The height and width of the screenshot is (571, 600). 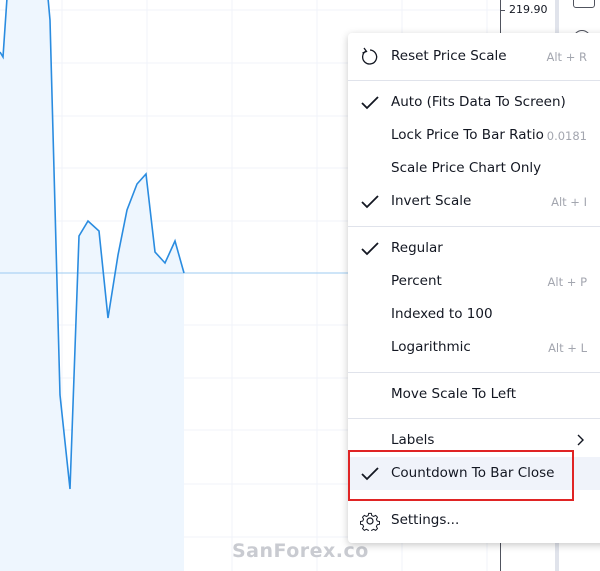 What do you see at coordinates (449, 56) in the screenshot?
I see `menu-item-label: Reset Price Scale` at bounding box center [449, 56].